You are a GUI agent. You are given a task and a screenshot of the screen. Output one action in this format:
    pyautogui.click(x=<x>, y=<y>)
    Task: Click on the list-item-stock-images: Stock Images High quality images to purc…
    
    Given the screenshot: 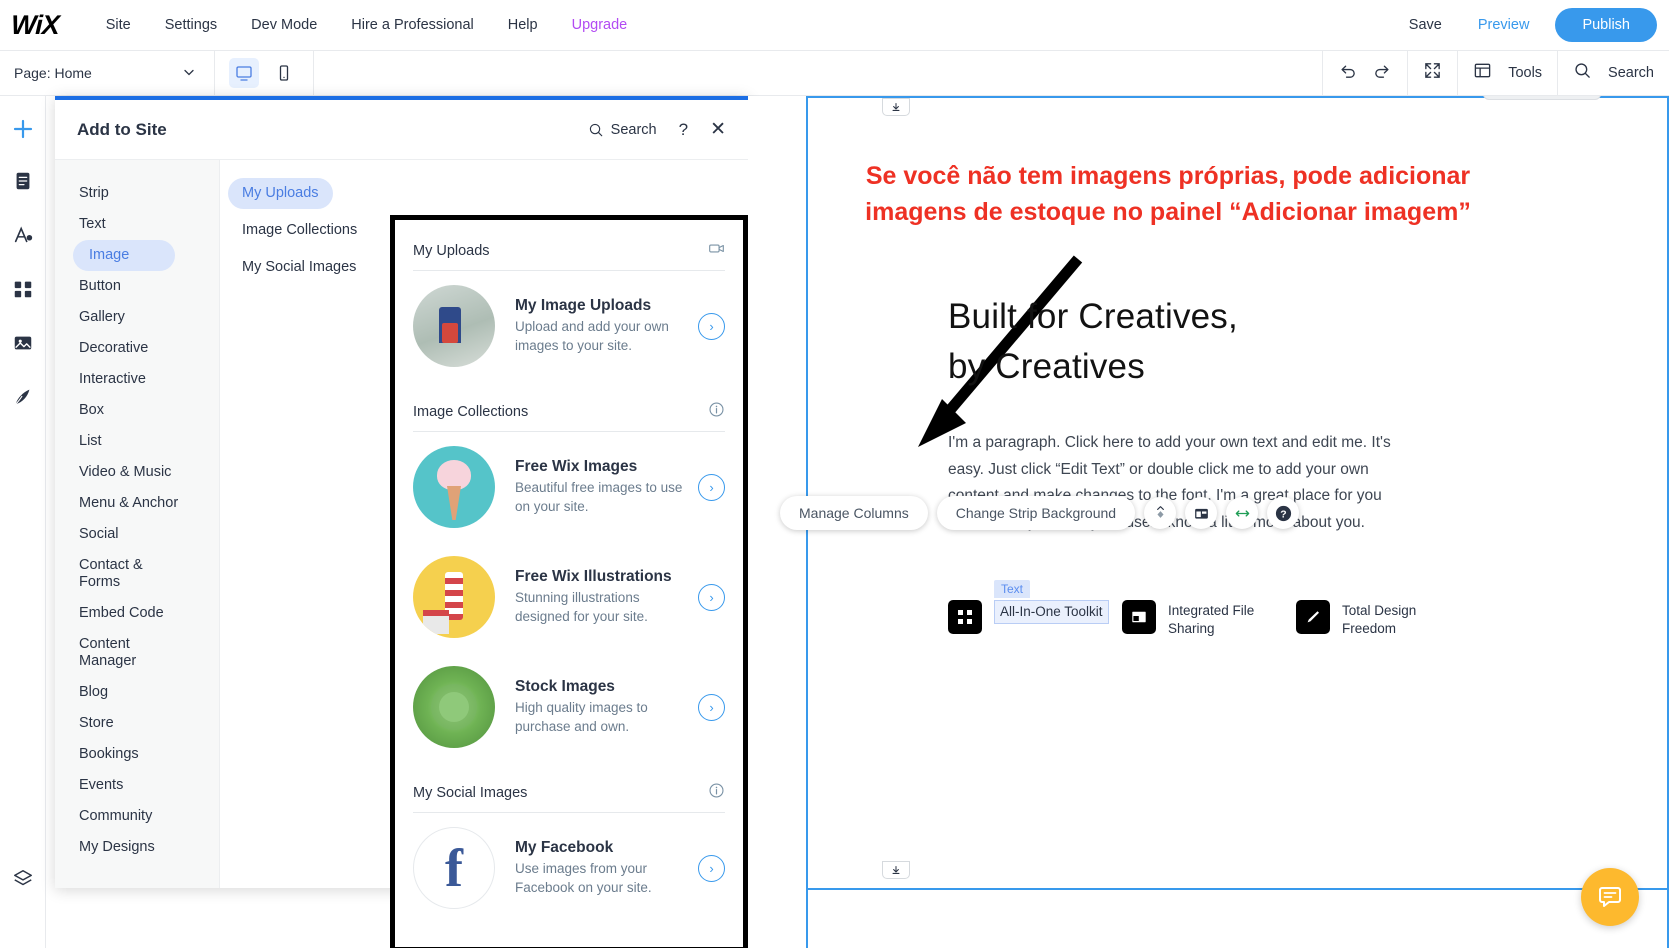 What is the action you would take?
    pyautogui.click(x=569, y=707)
    